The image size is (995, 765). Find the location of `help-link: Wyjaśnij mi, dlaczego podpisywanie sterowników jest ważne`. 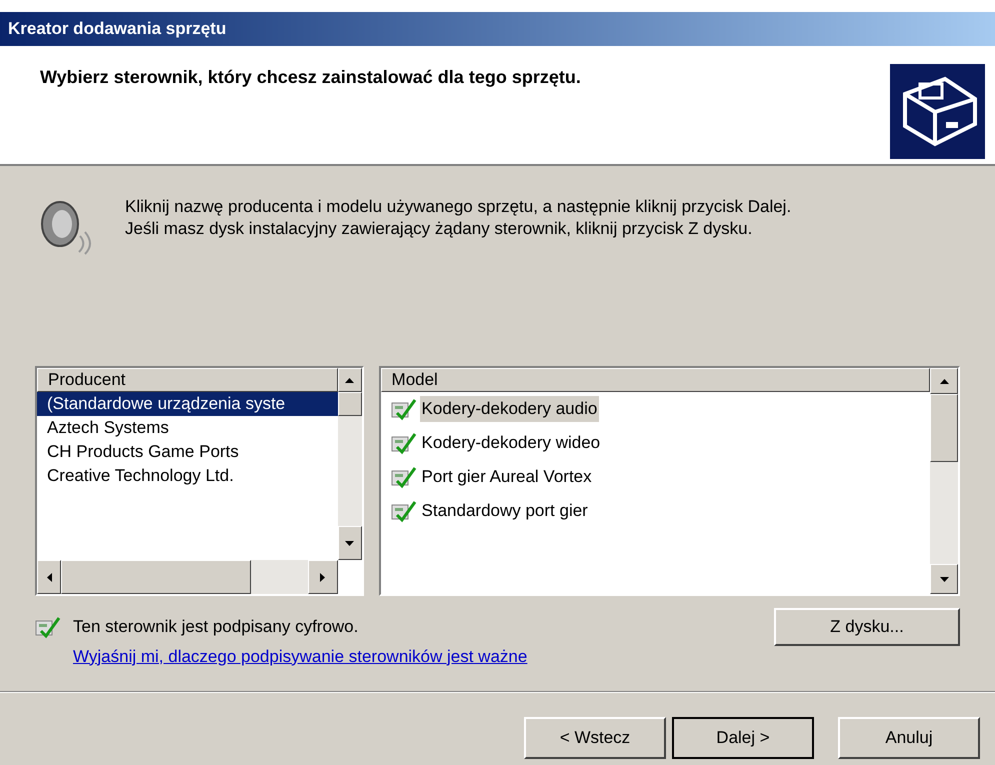

help-link: Wyjaśnij mi, dlaczego podpisywanie sterowników jest ważne is located at coordinates (300, 656).